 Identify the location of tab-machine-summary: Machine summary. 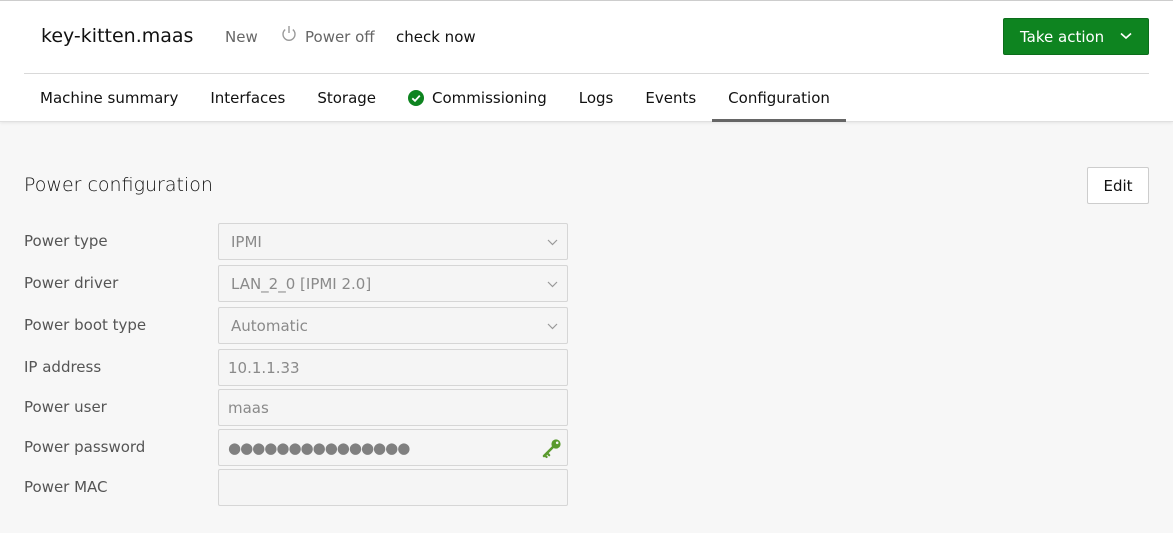
(109, 98).